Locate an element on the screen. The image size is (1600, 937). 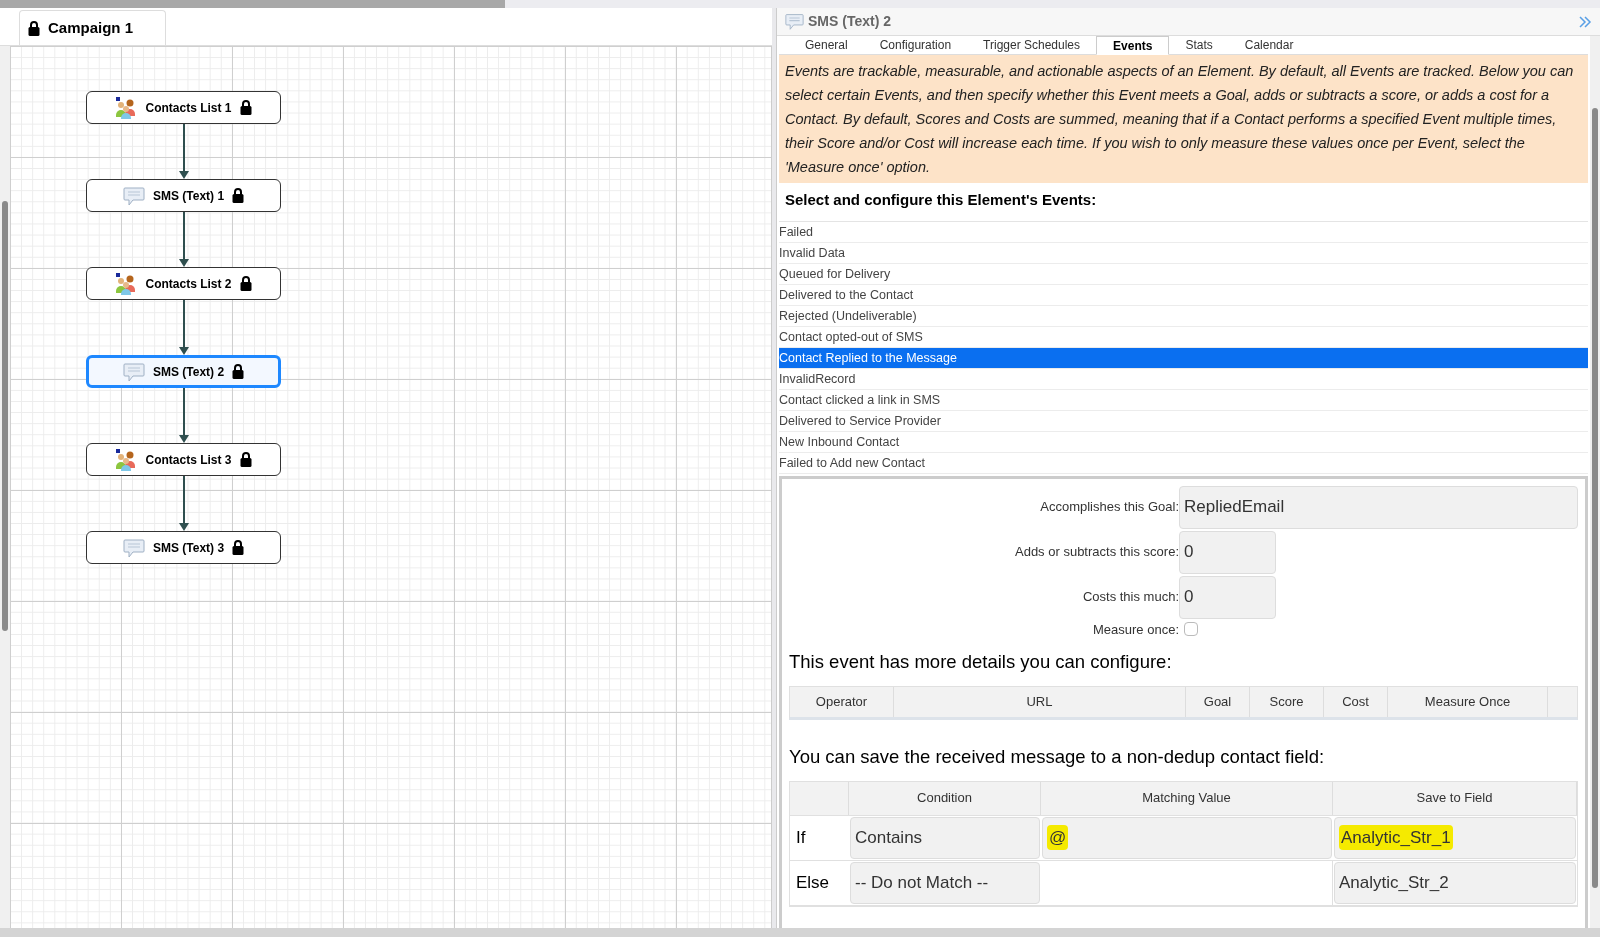
select-field: Analytic_Str_2 is located at coordinates (1455, 882).